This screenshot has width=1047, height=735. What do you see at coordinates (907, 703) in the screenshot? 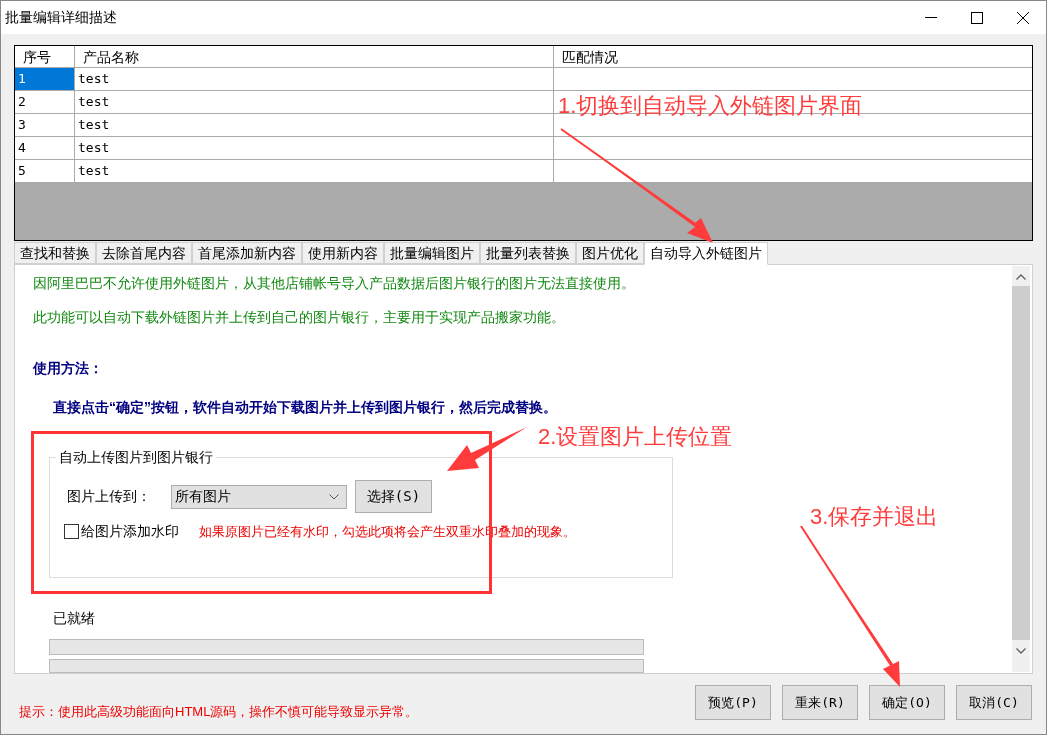
I see `dialog-button: 确定(O)` at bounding box center [907, 703].